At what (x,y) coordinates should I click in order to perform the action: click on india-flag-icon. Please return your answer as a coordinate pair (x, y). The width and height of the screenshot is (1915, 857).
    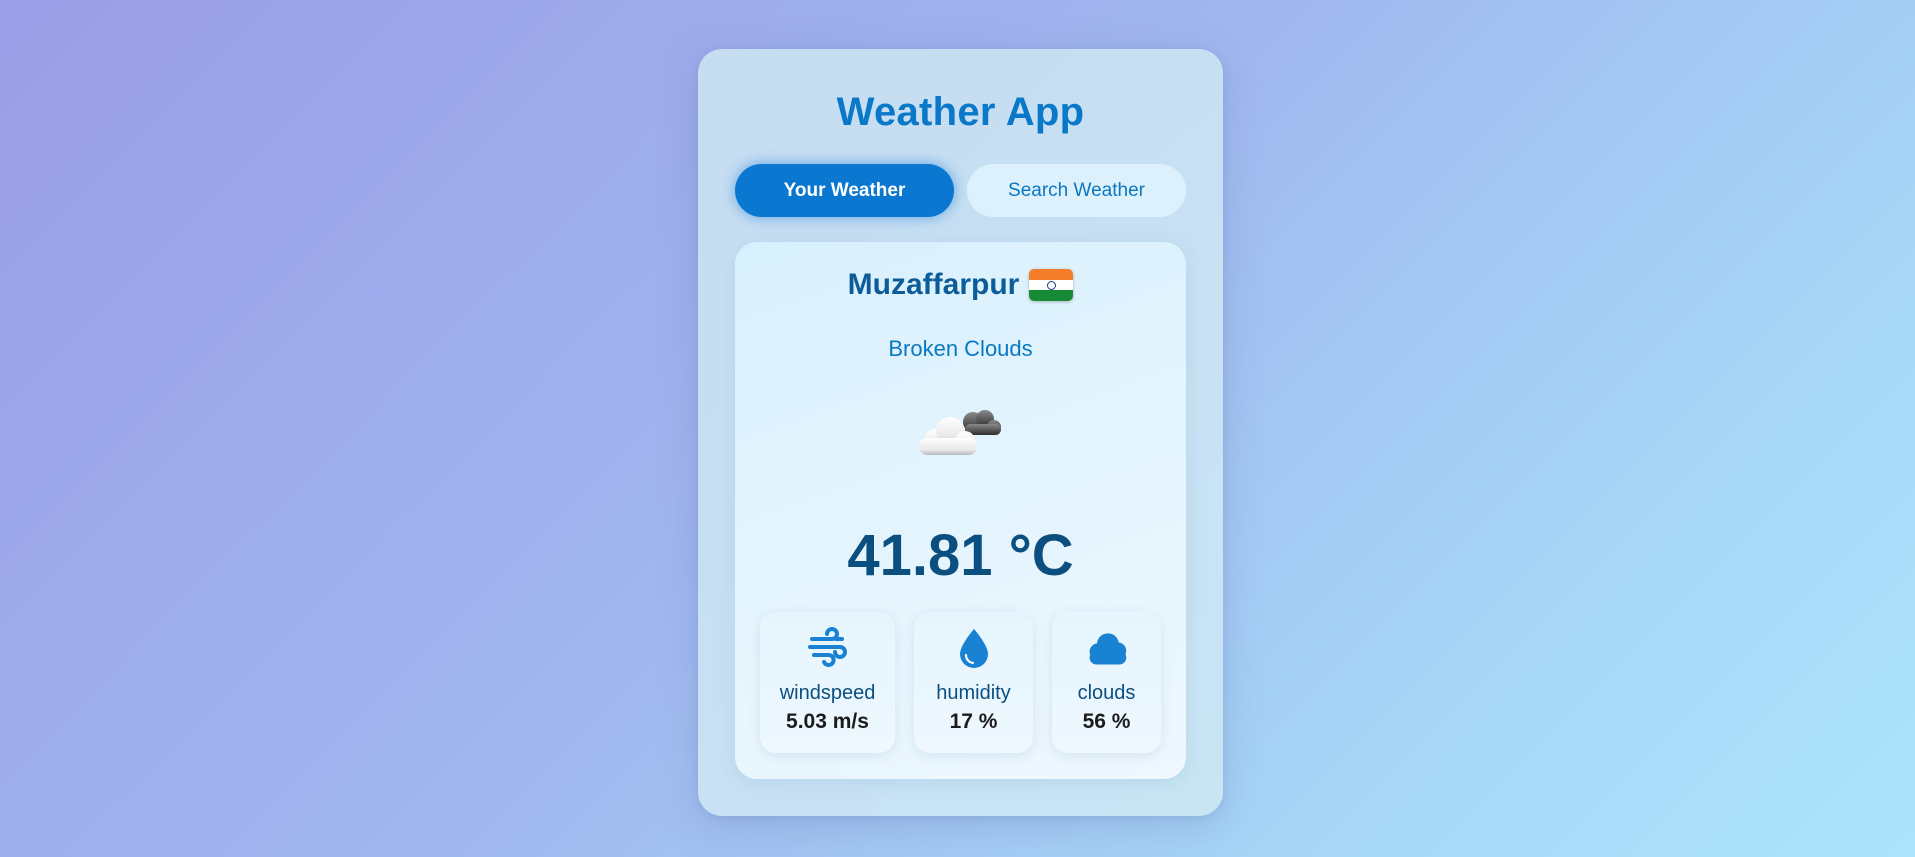
    Looking at the image, I should click on (1051, 285).